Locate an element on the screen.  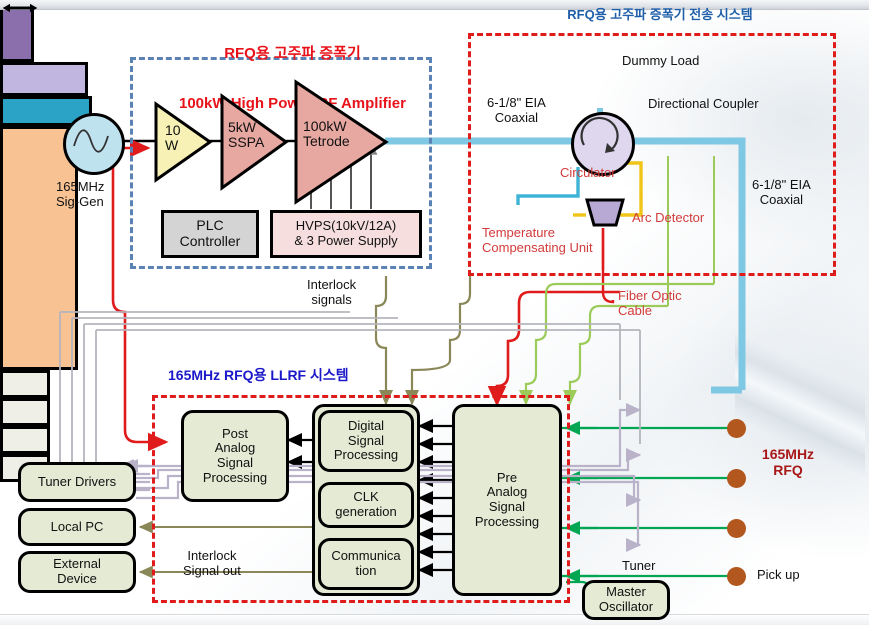
pre-analog-signal-processing-box: Pre Analog Signal Processing is located at coordinates (507, 500).